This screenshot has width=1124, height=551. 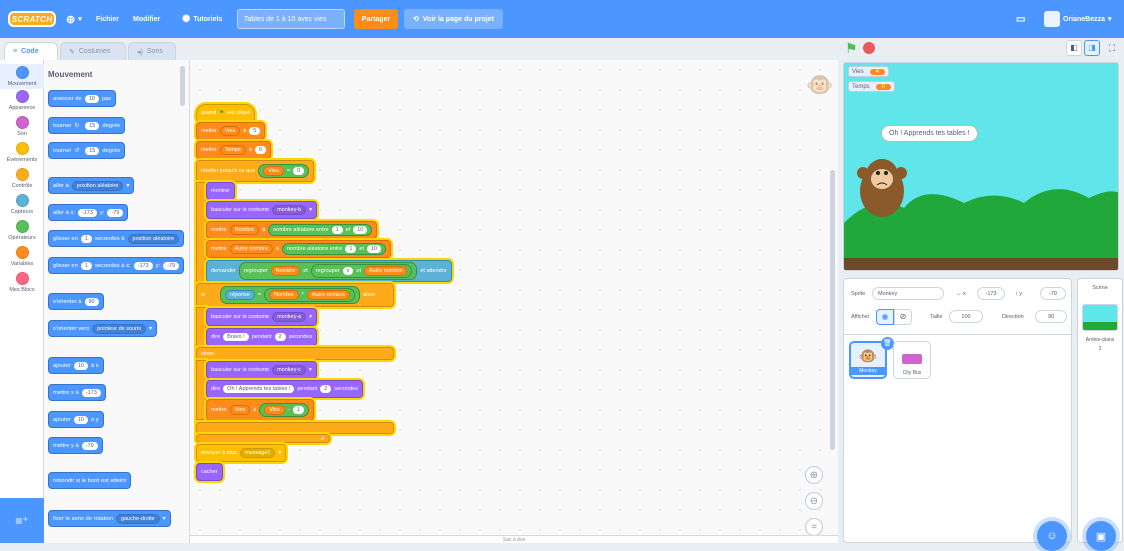 What do you see at coordinates (289, 370) in the screenshot?
I see `costume-dropdown: monkey-c` at bounding box center [289, 370].